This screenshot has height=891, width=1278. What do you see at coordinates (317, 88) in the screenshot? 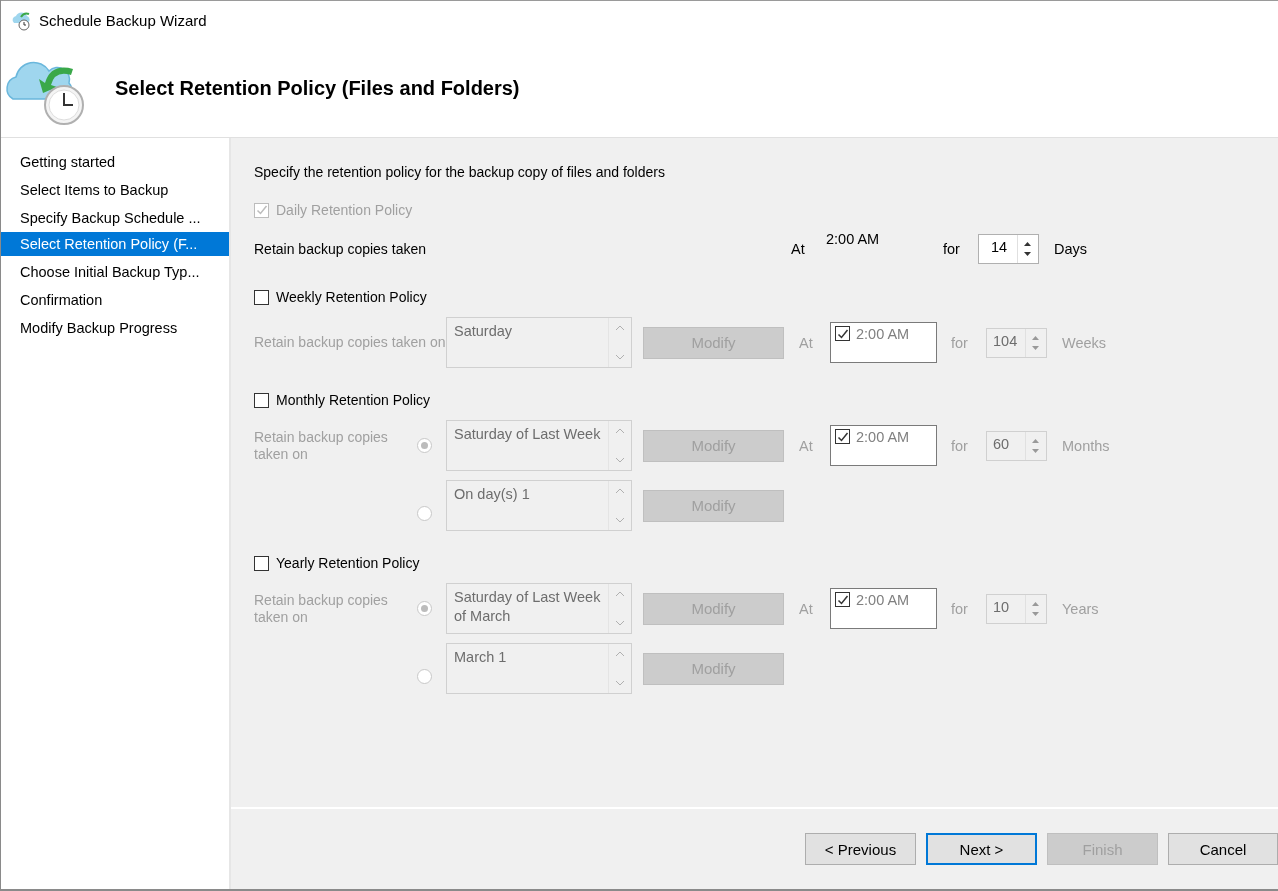
I see `page-title: Select Retention Policy (Files and Folders)` at bounding box center [317, 88].